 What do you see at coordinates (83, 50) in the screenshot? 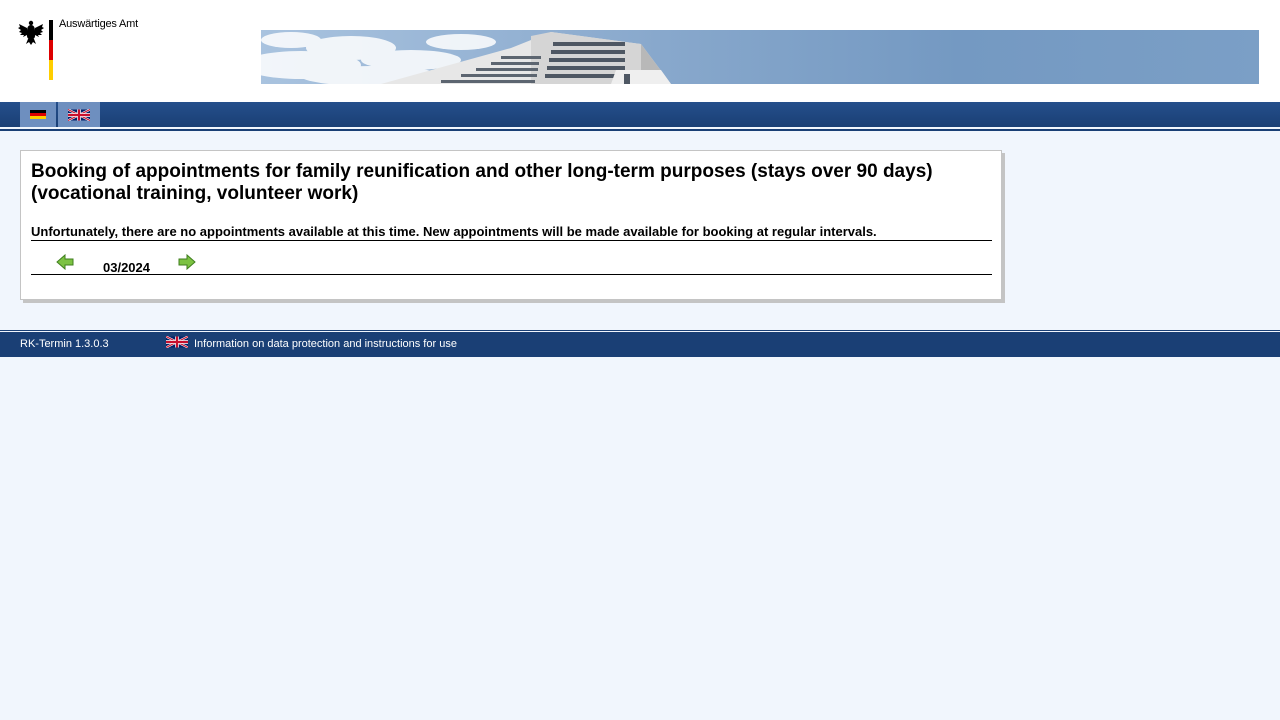
I see `federal-foreign-office-logo: Auswärtiges Amt` at bounding box center [83, 50].